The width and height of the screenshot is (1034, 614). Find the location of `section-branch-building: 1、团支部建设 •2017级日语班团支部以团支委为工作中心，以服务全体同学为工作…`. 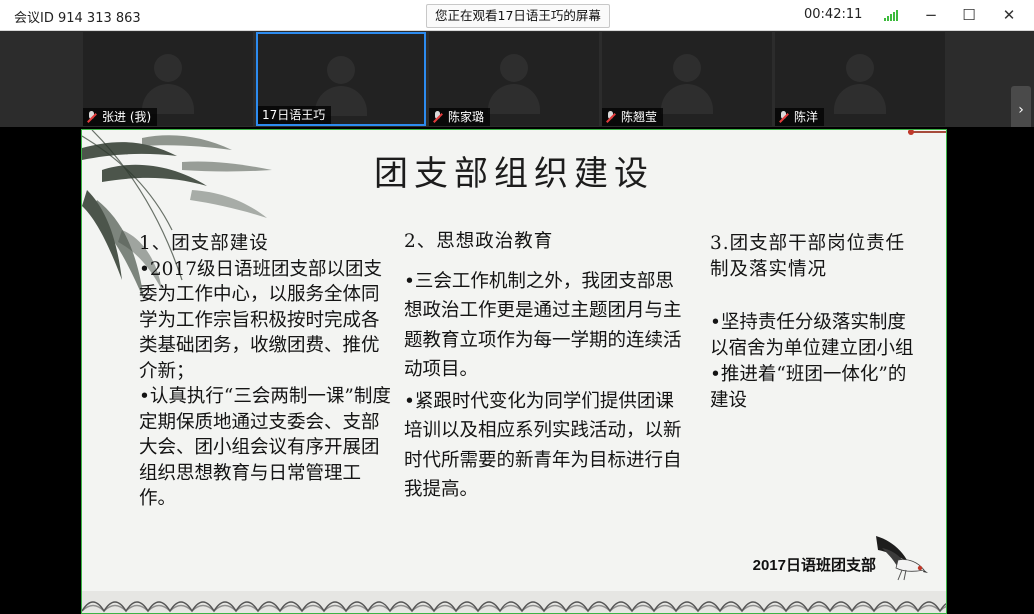

section-branch-building: 1、团支部建设 •2017级日语班团支部以团支委为工作中心，以服务全体同学为工作… is located at coordinates (265, 371).